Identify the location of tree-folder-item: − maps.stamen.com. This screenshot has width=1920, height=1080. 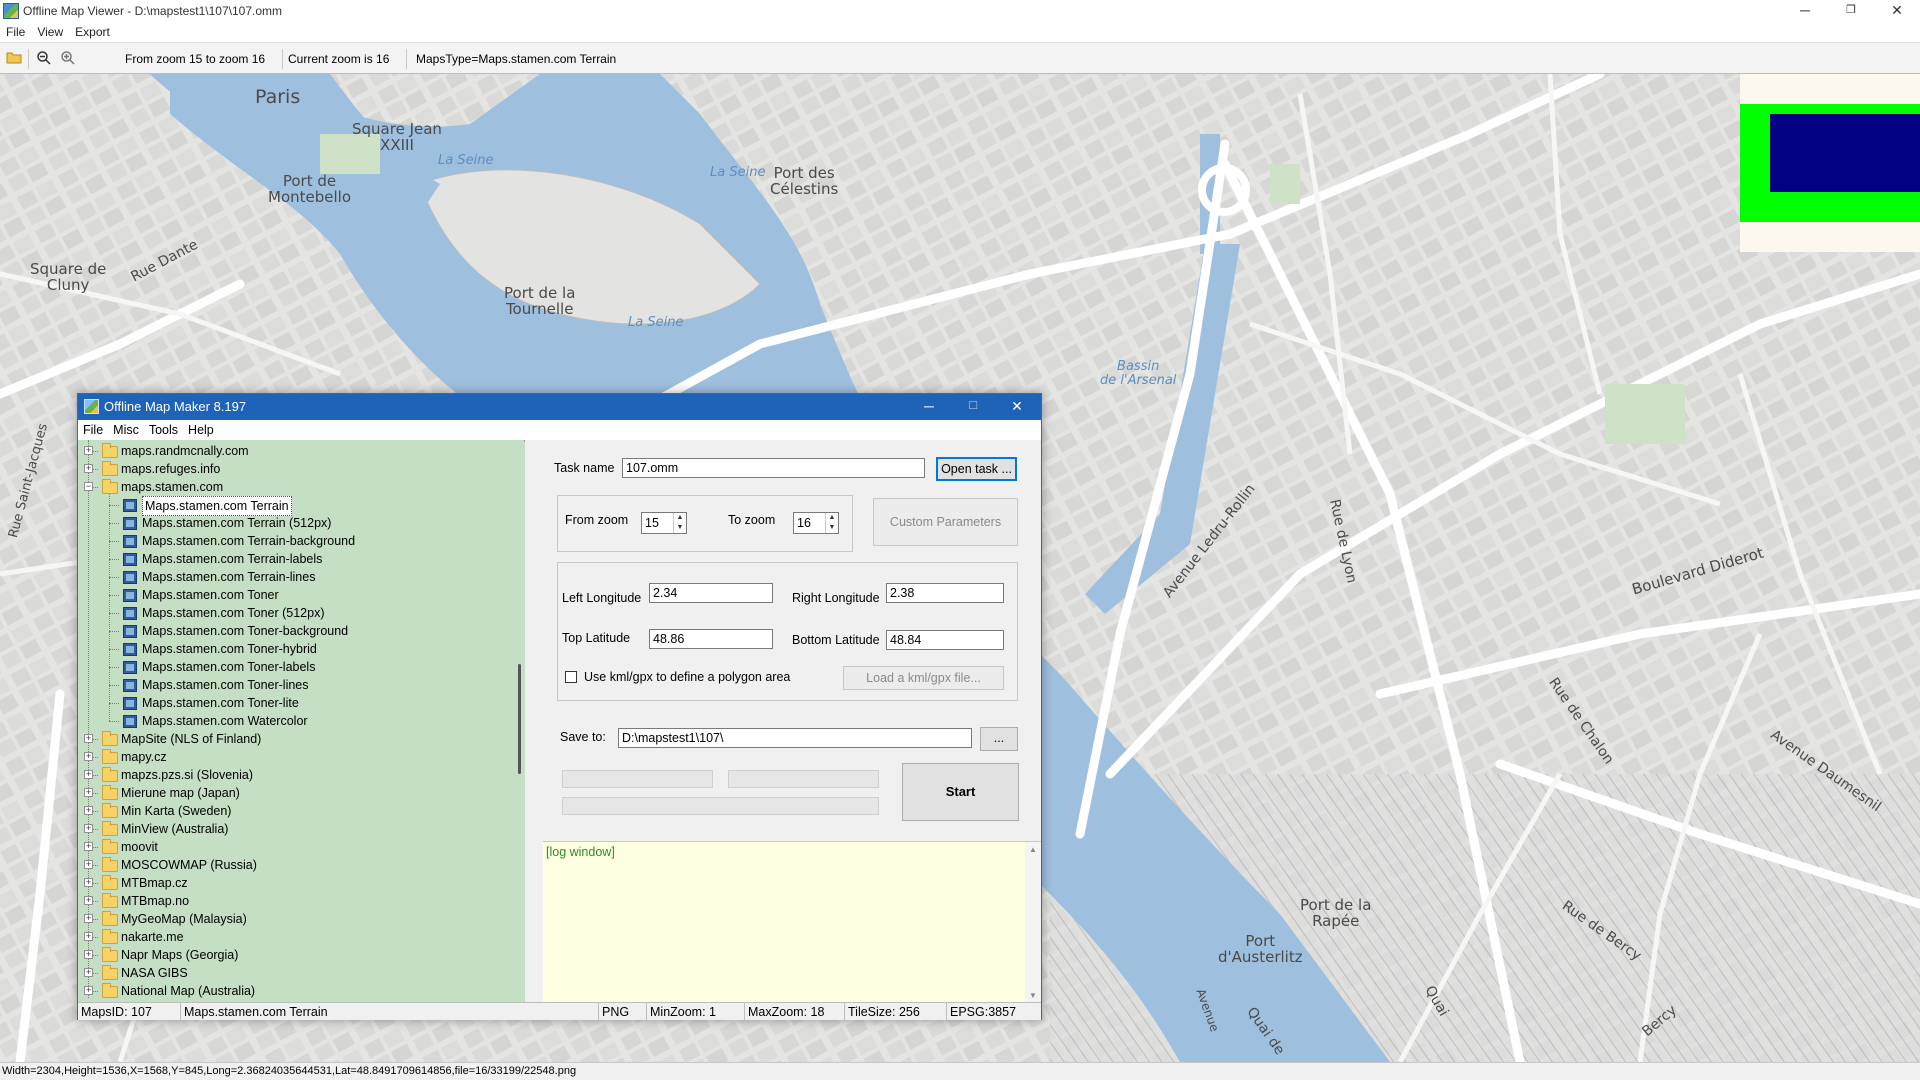
(296, 487).